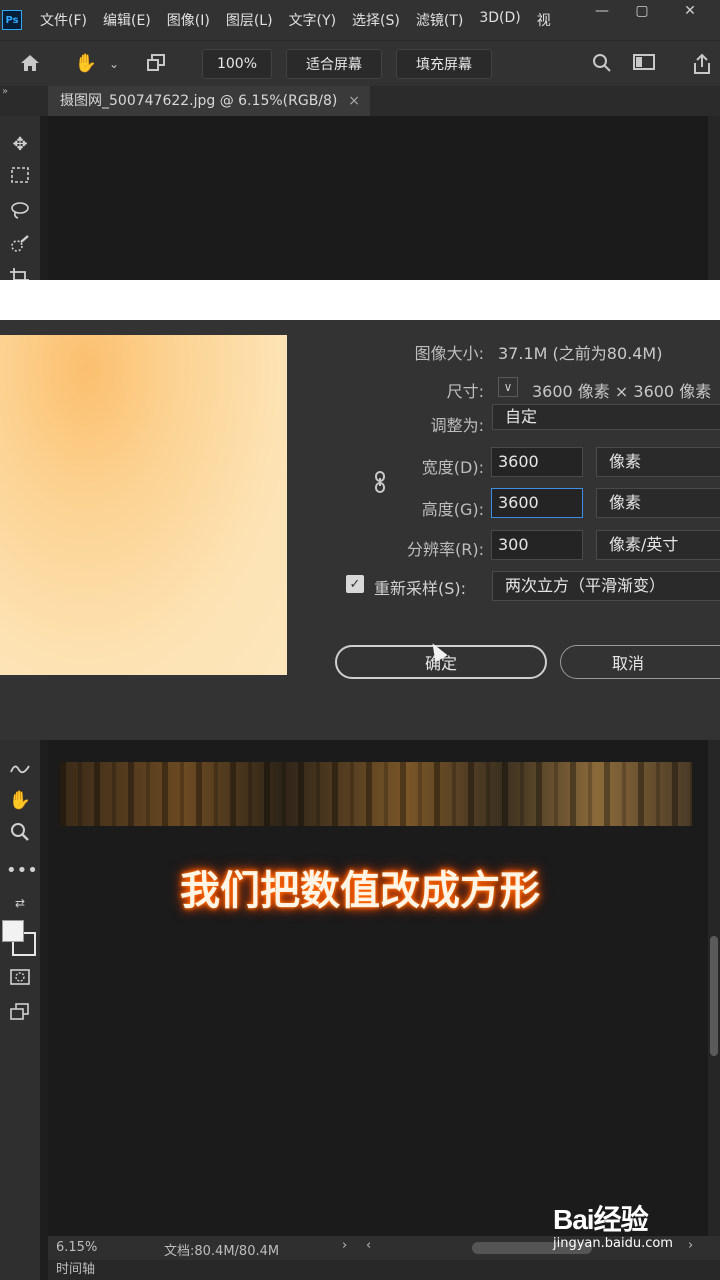  Describe the element at coordinates (344, 1245) in the screenshot. I see `status-arrow-icon: ›` at that location.